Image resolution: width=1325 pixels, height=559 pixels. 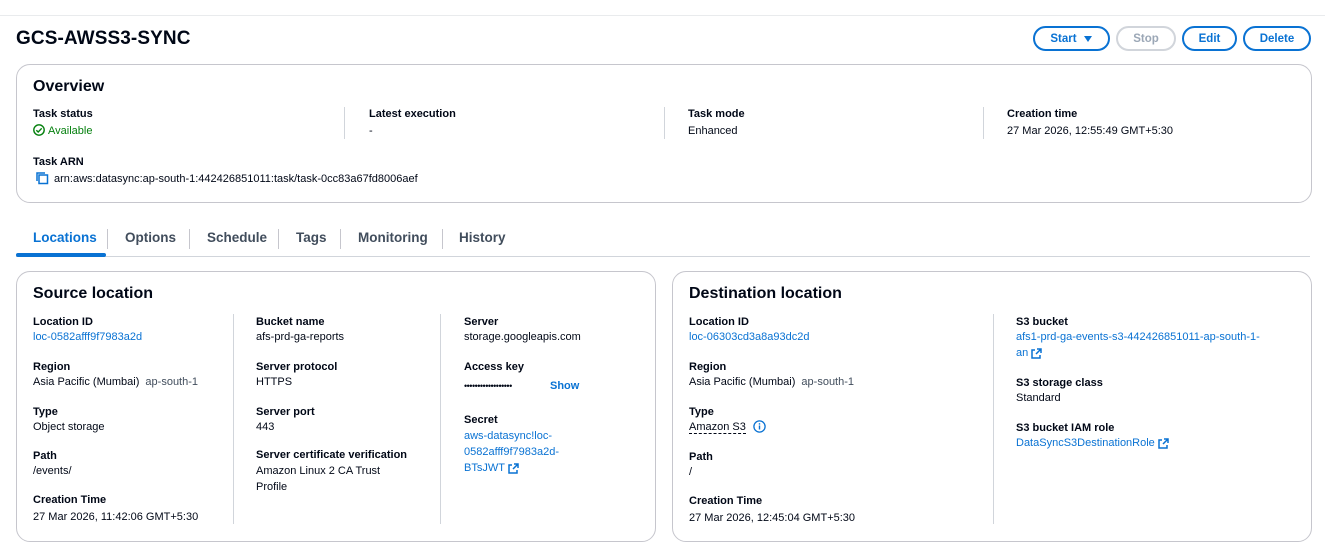 What do you see at coordinates (371, 131) in the screenshot?
I see `latest-execution-value: -` at bounding box center [371, 131].